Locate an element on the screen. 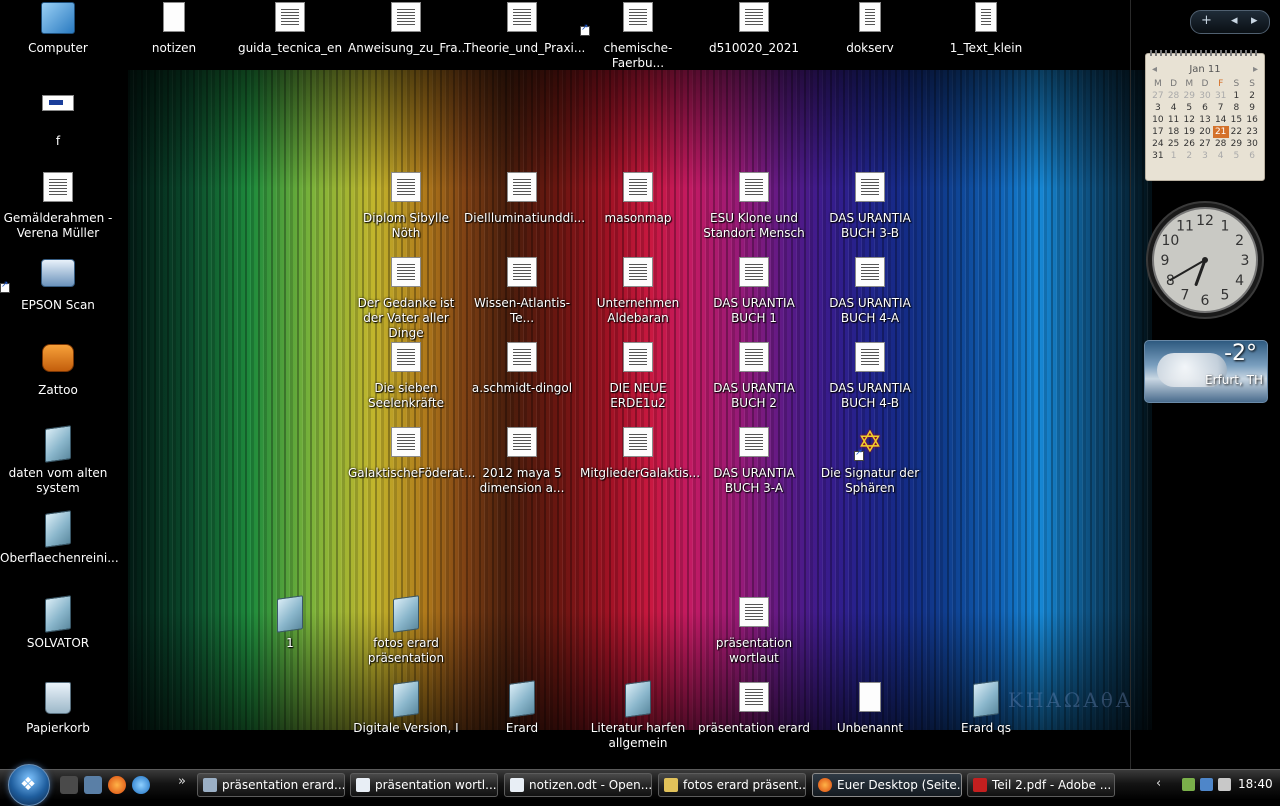 The height and width of the screenshot is (806, 1280). calendar-day: 27 is located at coordinates (1205, 144).